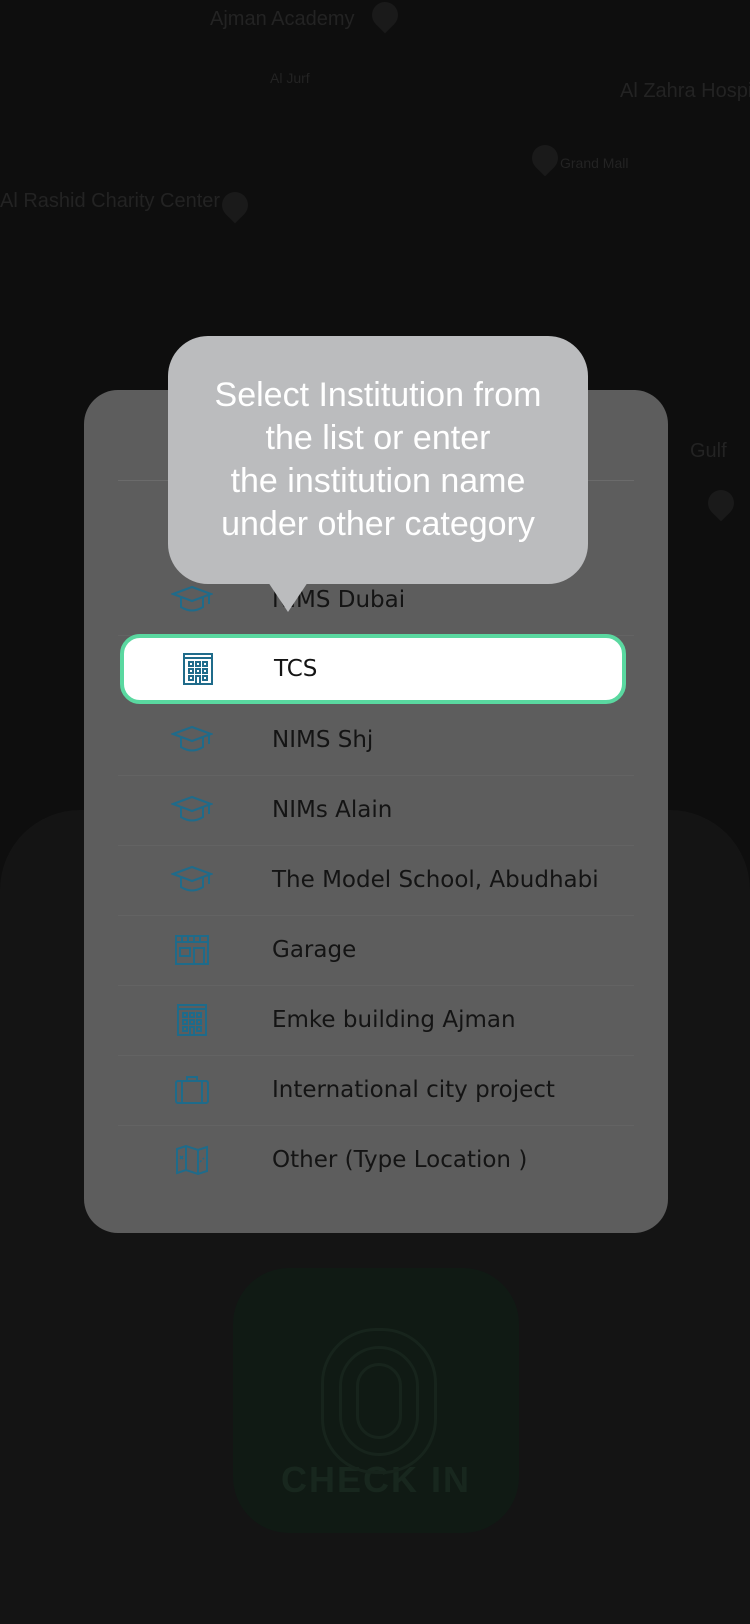 The height and width of the screenshot is (1624, 750). I want to click on institution-label: NIMs Alain, so click(332, 810).